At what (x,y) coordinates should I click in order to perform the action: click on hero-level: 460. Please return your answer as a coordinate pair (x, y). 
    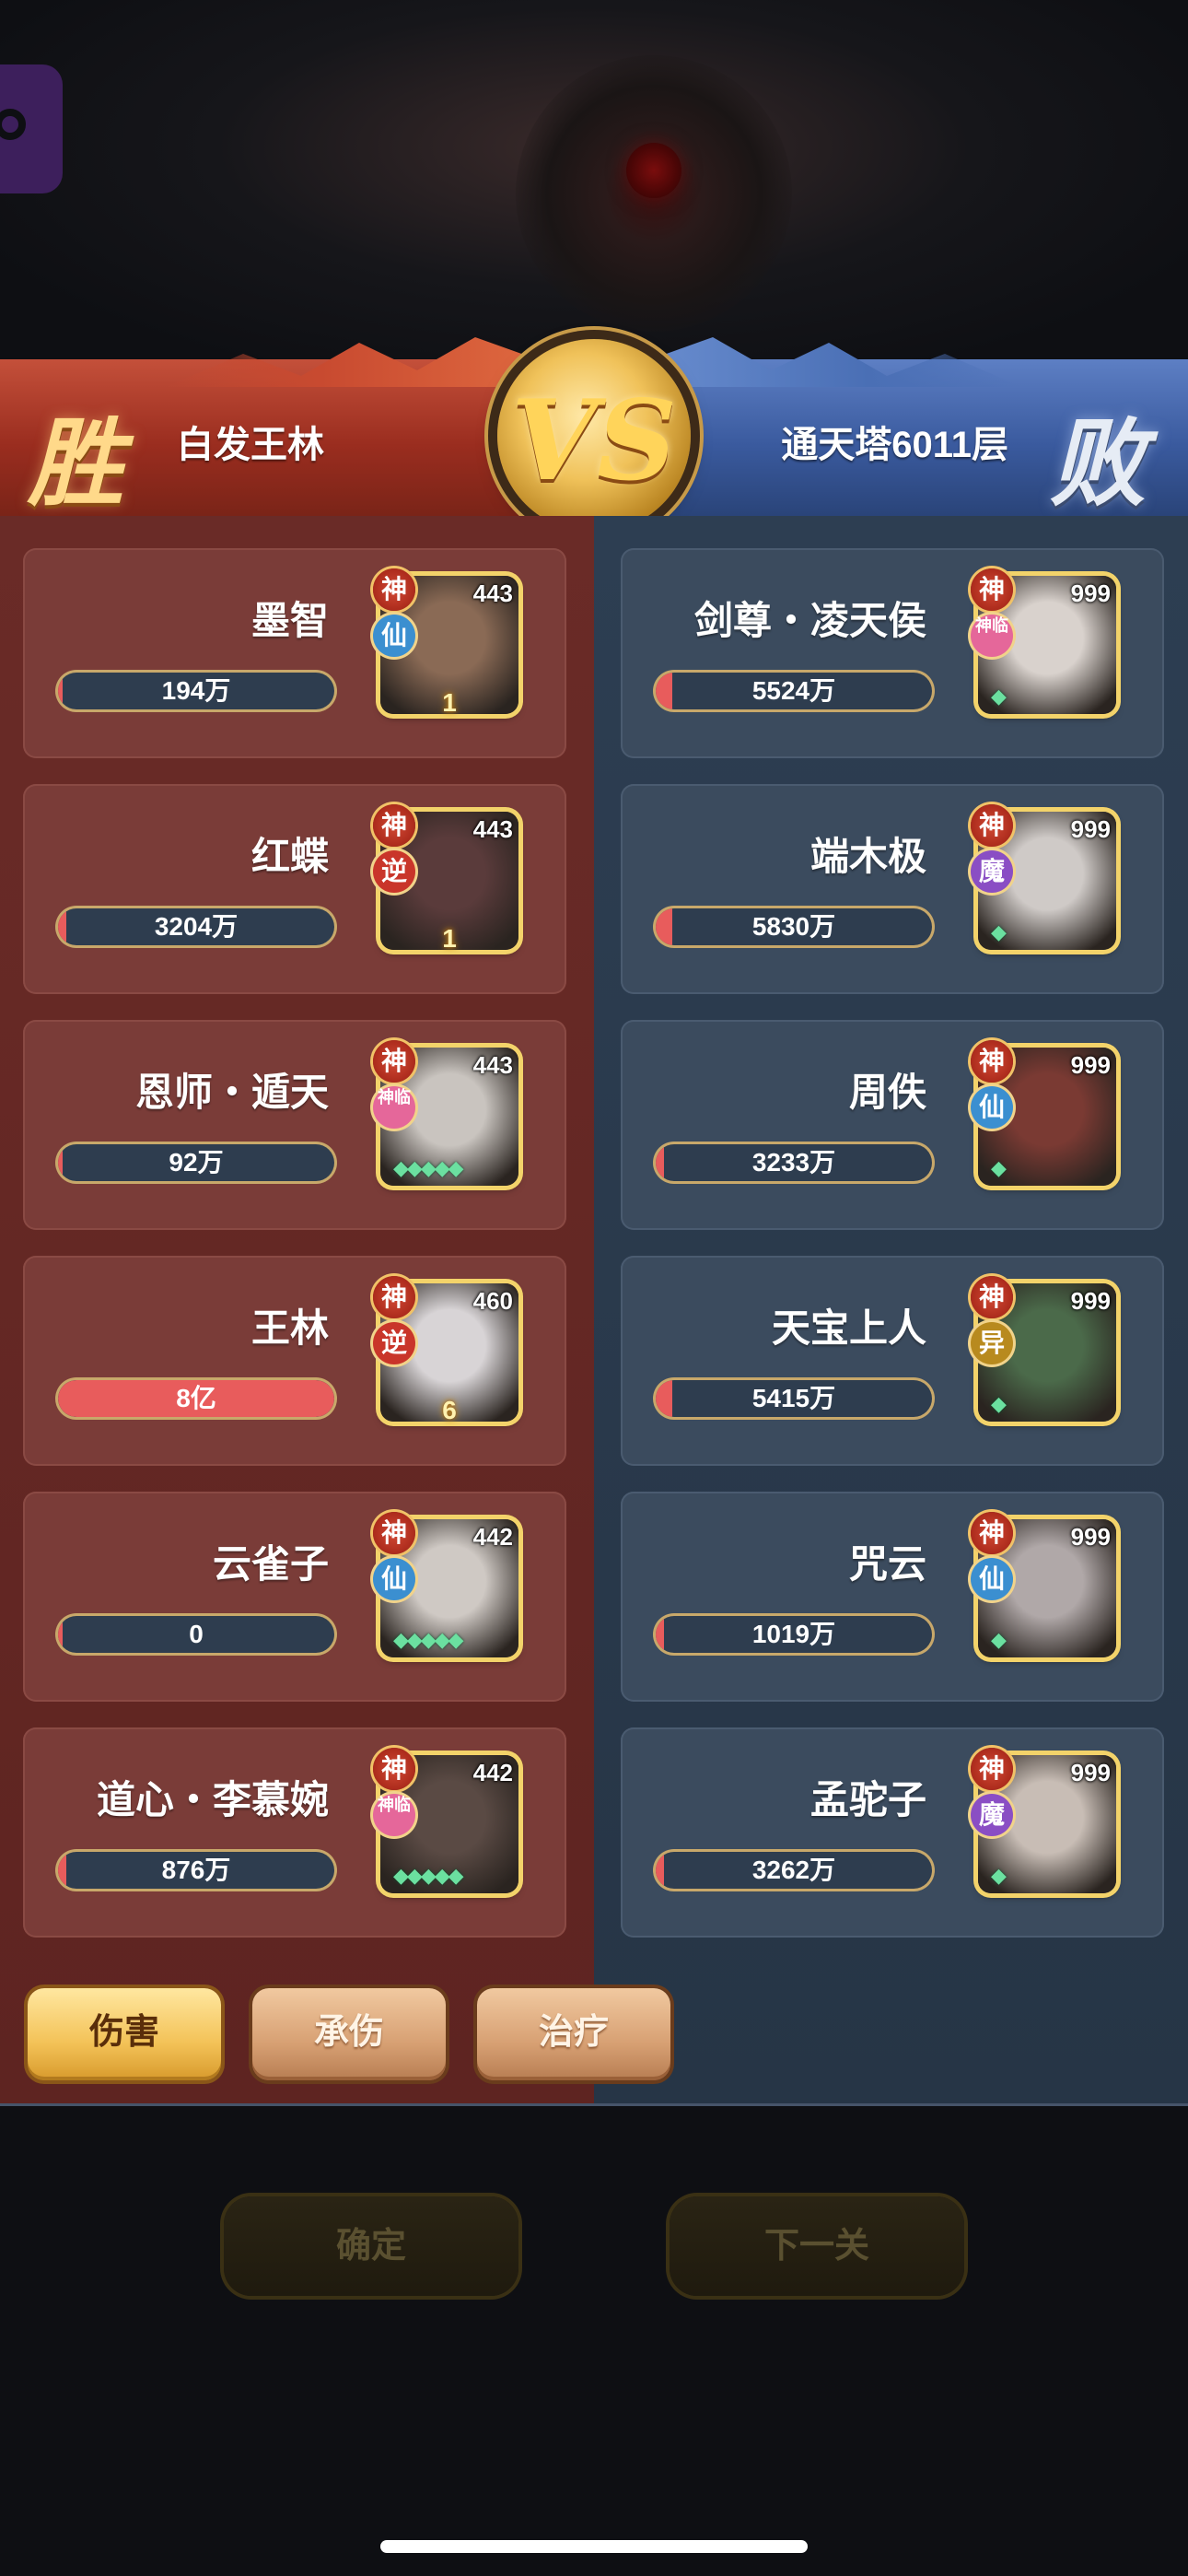
    Looking at the image, I should click on (493, 1301).